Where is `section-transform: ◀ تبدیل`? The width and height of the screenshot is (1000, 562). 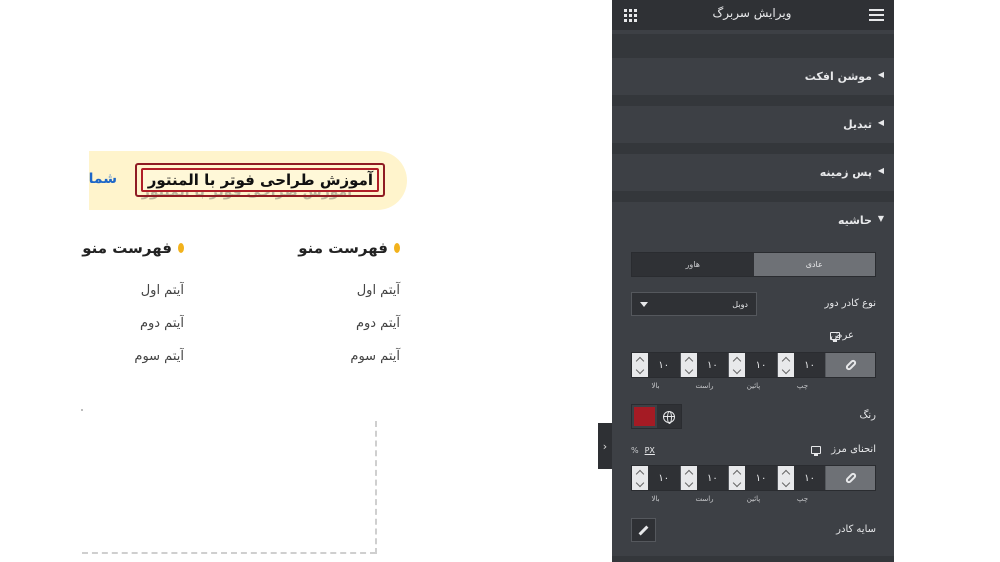
section-transform: ◀ تبدیل is located at coordinates (753, 124).